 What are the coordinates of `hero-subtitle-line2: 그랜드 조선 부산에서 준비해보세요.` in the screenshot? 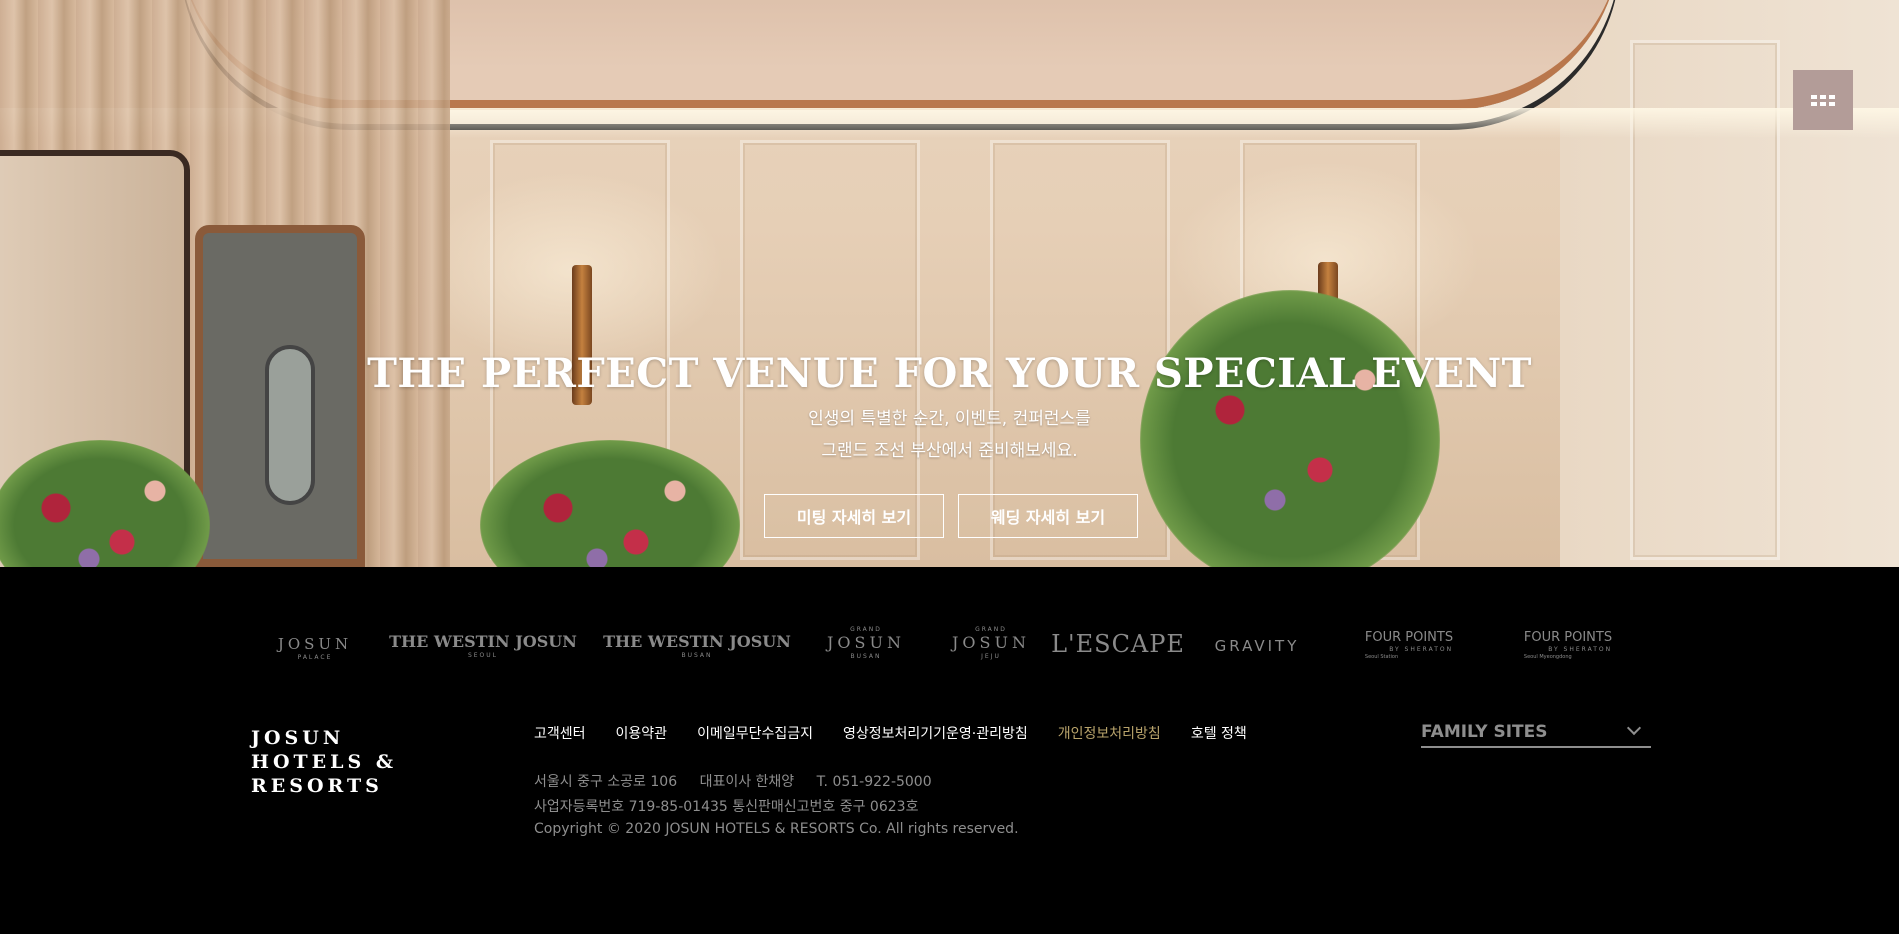 It's located at (949, 451).